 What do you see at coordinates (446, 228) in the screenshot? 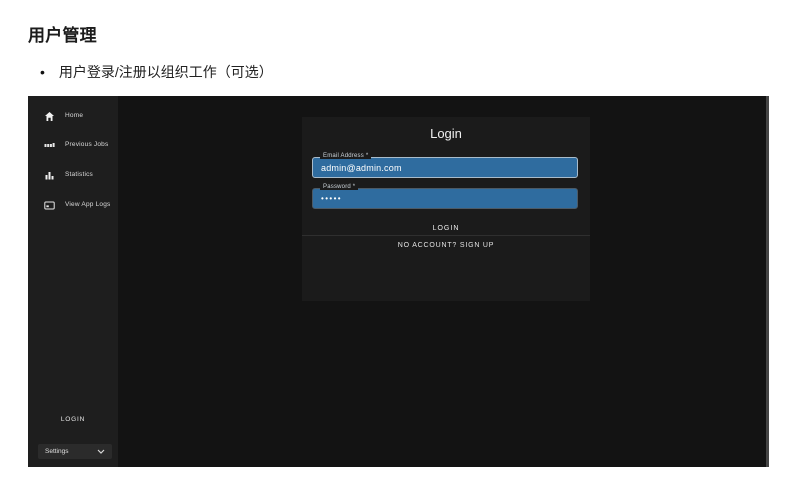
I see `login-submit-button: LOGIN` at bounding box center [446, 228].